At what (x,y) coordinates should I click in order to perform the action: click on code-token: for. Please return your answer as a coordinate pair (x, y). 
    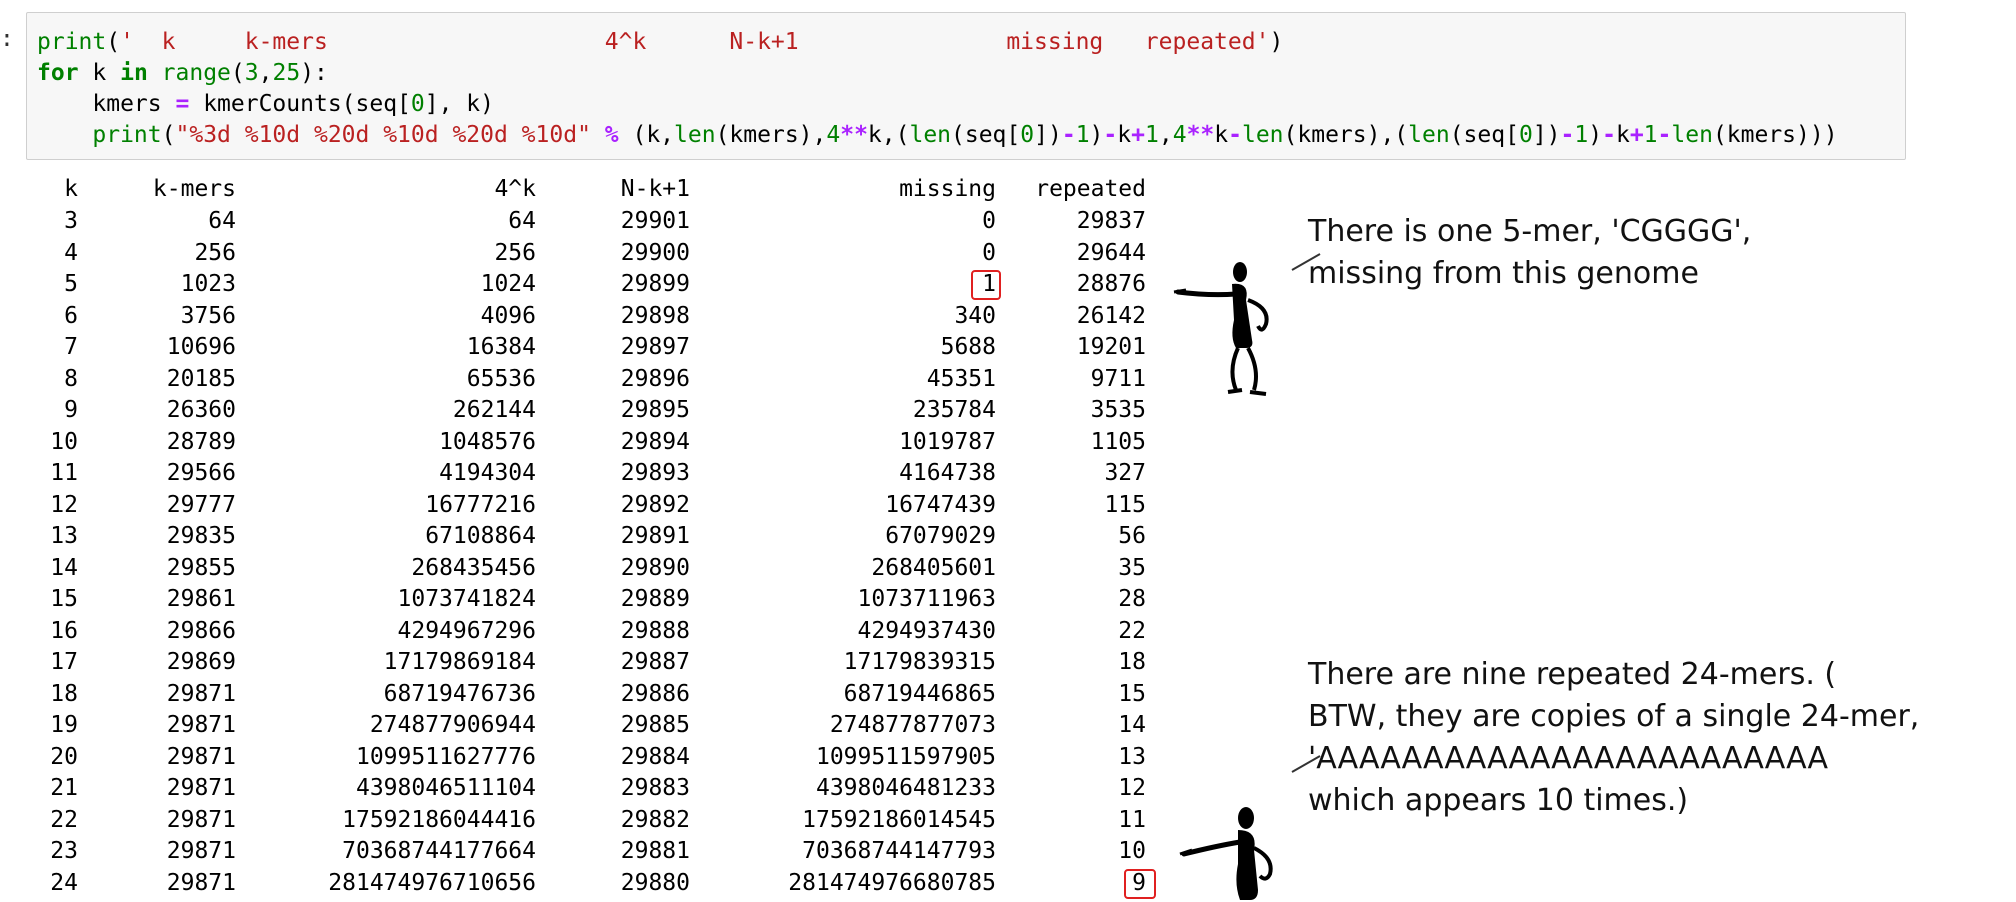
    Looking at the image, I should click on (58, 73).